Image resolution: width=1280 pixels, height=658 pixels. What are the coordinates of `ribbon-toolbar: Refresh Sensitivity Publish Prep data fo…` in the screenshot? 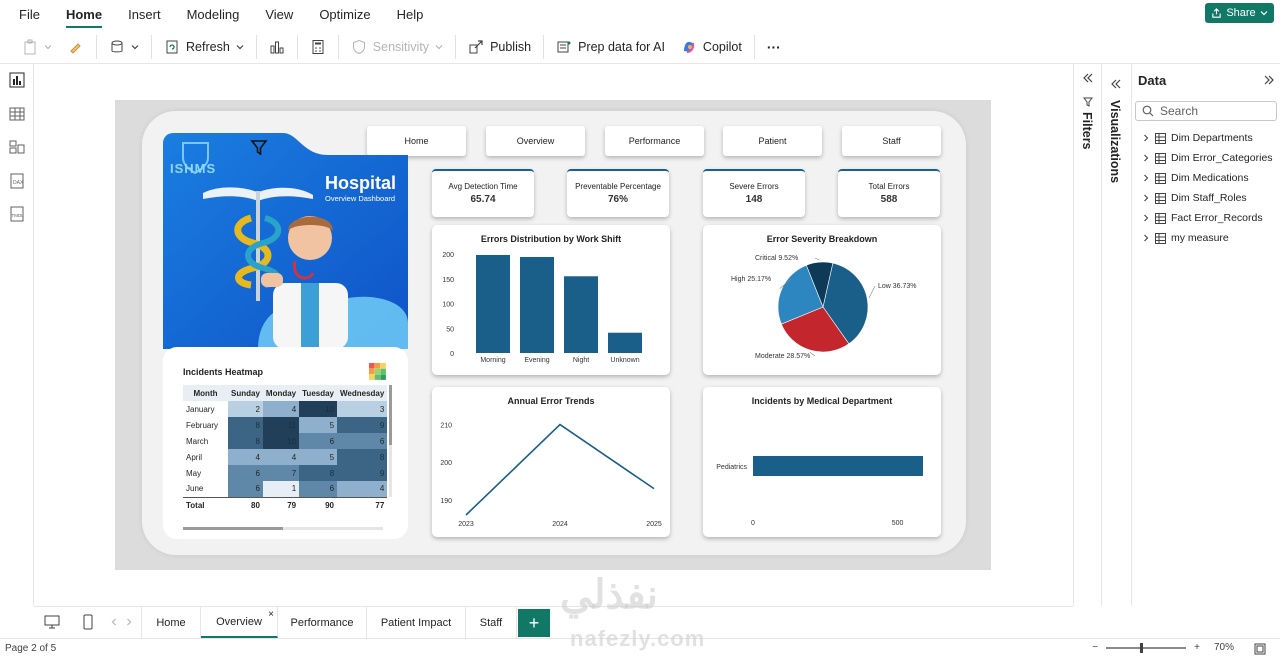 It's located at (640, 47).